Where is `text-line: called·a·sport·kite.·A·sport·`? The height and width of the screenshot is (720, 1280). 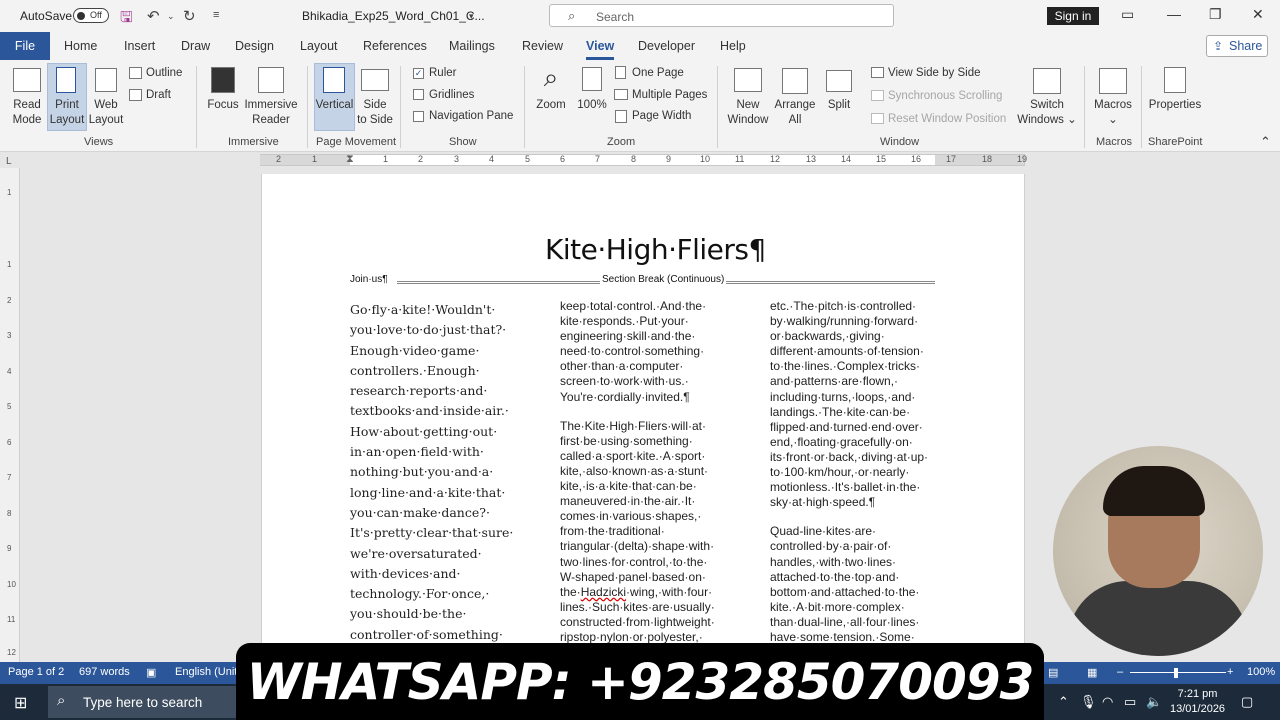
text-line: called·a·sport·kite.·A·sport· is located at coordinates (633, 455).